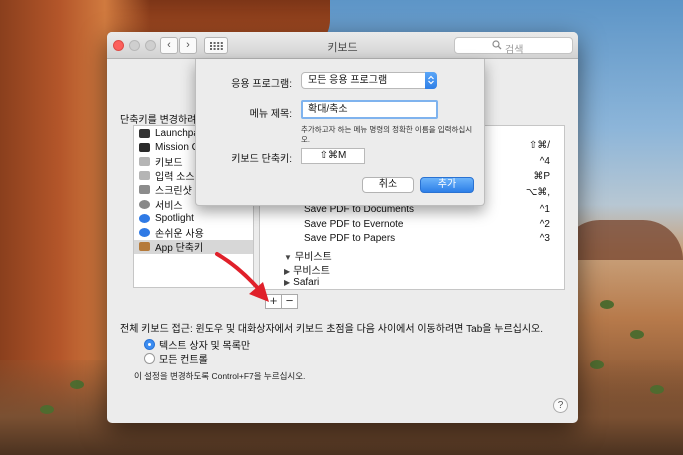 This screenshot has height=455, width=683. I want to click on cancel-button: 취소, so click(388, 185).